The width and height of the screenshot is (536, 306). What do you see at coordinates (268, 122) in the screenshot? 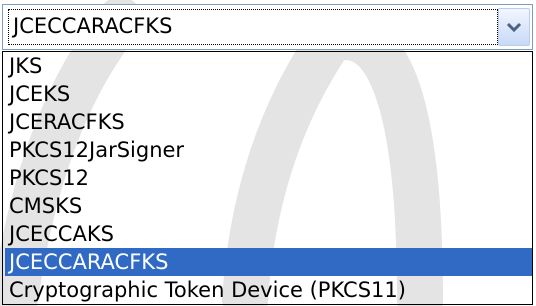
I see `option-jceracfks: JCERACFKS` at bounding box center [268, 122].